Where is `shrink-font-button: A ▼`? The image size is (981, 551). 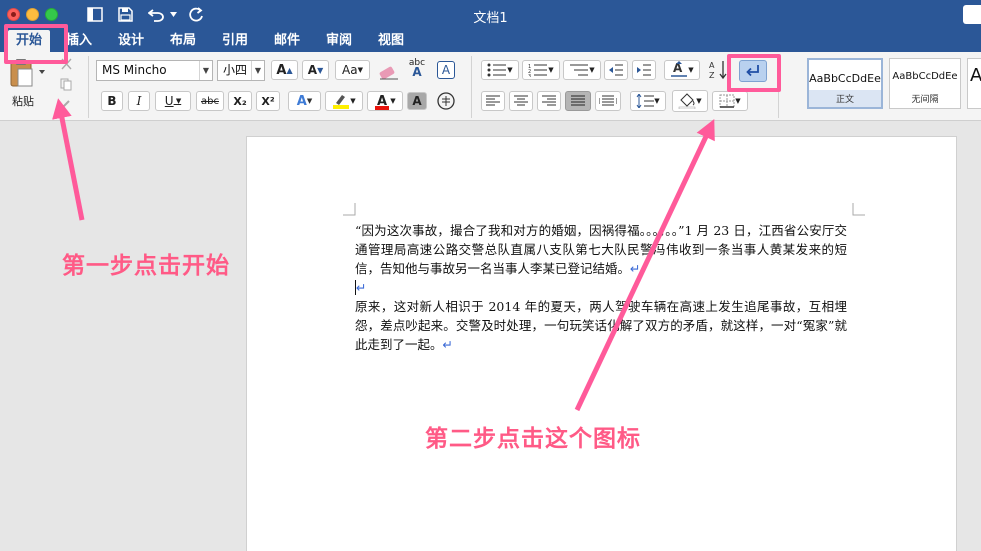
shrink-font-button: A ▼ is located at coordinates (315, 70).